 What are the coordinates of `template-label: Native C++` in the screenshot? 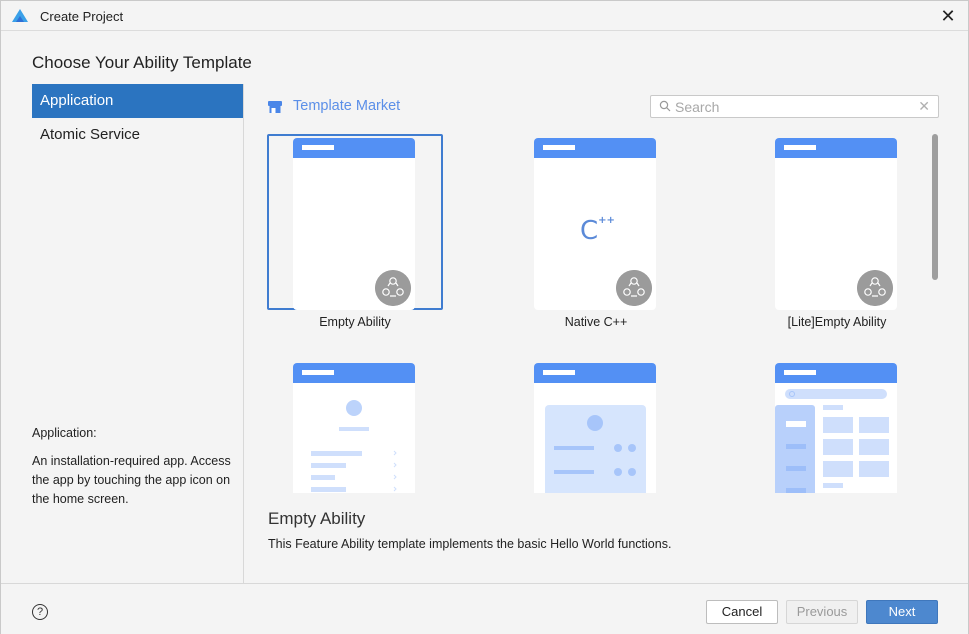 It's located at (596, 322).